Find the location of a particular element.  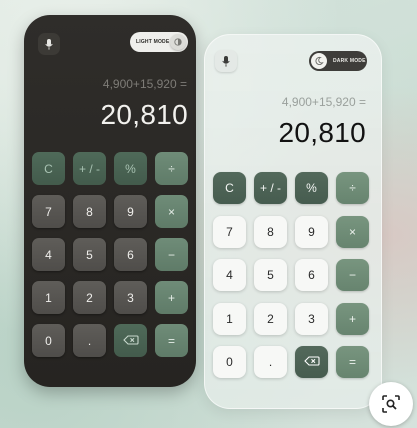

moon-icon is located at coordinates (319, 61).